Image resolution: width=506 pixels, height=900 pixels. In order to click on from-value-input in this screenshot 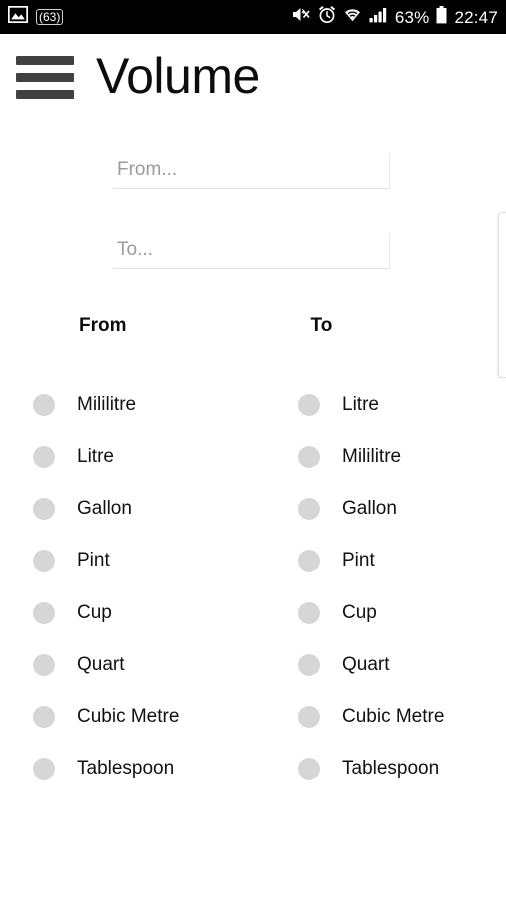, I will do `click(251, 172)`.